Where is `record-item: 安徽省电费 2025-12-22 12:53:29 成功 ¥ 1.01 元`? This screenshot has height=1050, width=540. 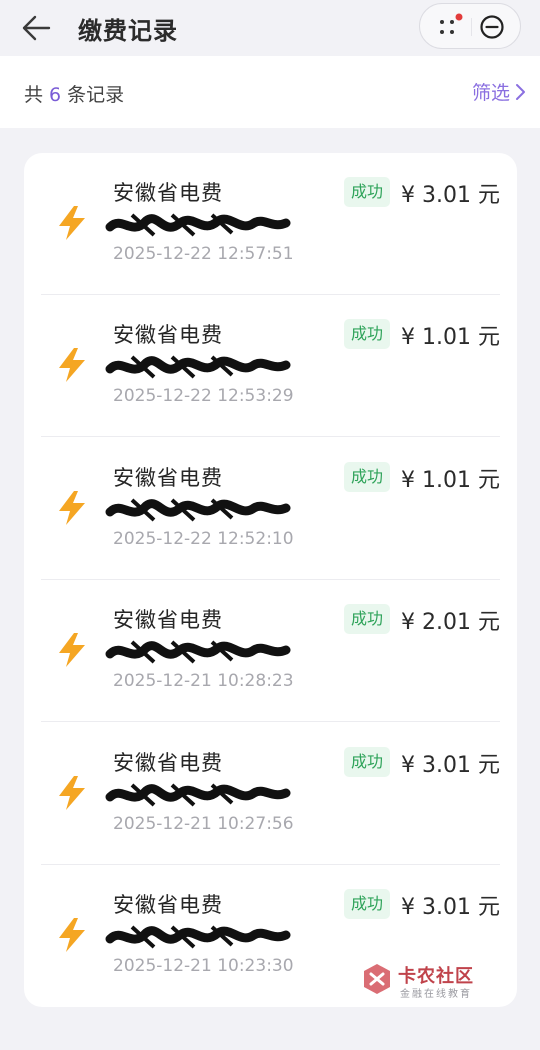
record-item: 安徽省电费 2025-12-22 12:53:29 成功 ¥ 1.01 元 is located at coordinates (270, 366).